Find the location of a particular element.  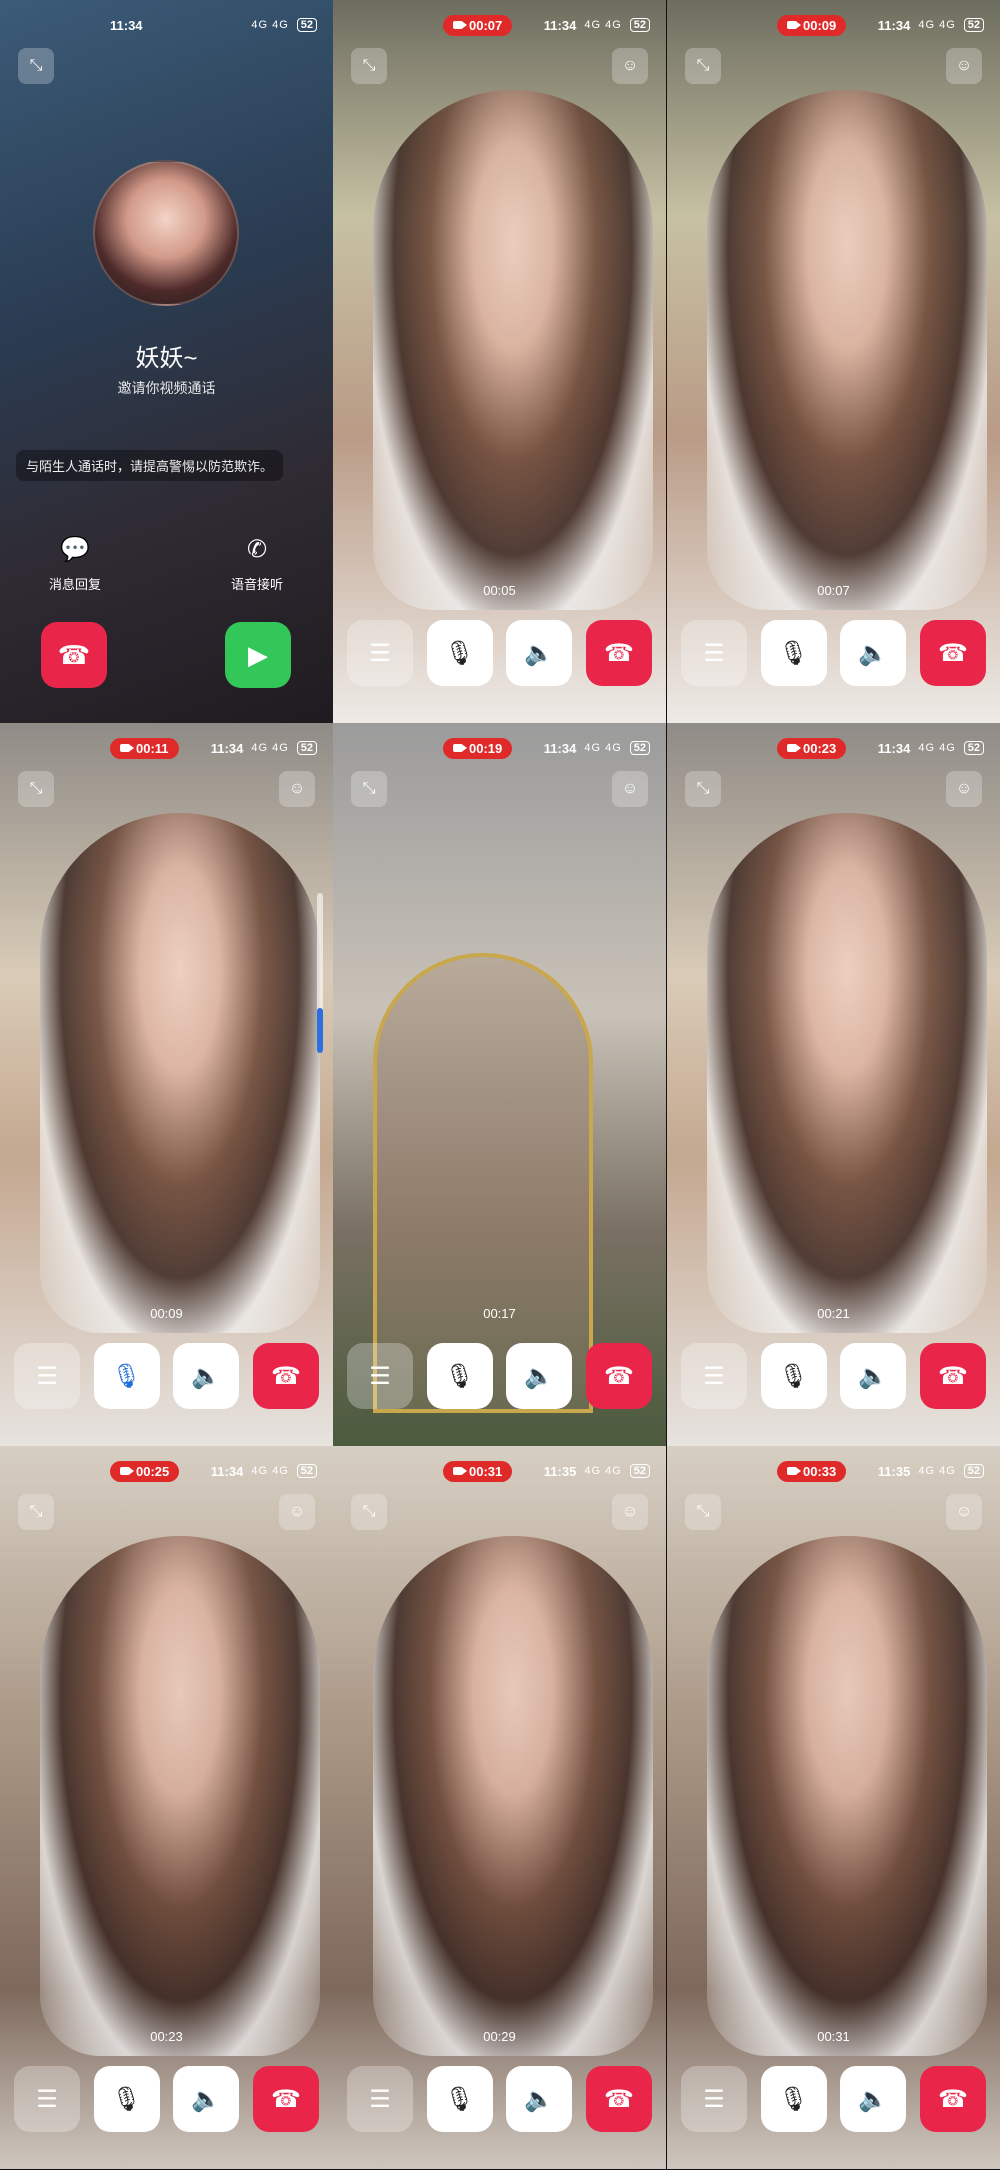

decline-button: ☎ is located at coordinates (74, 655).